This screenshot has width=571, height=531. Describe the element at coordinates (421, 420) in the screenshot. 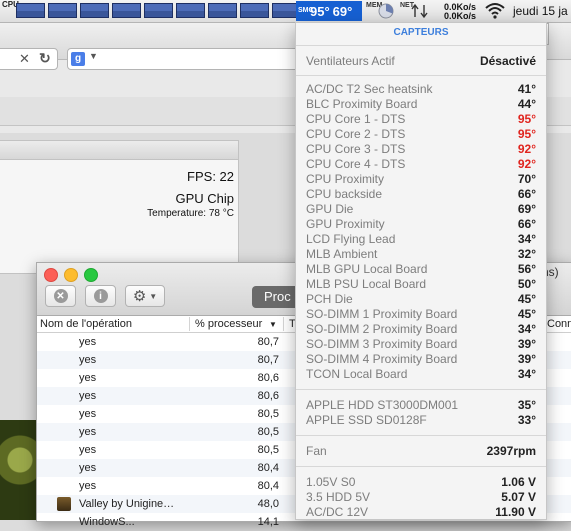

I see `disk-row: APPLE SSD SD0128F 33°` at that location.